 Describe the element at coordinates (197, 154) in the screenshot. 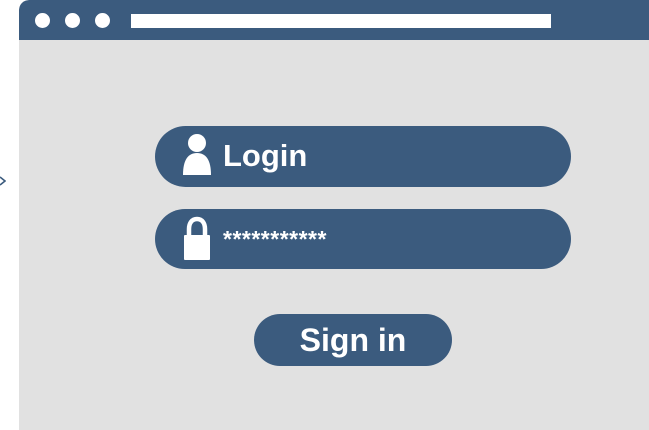

I see `user-icon` at that location.